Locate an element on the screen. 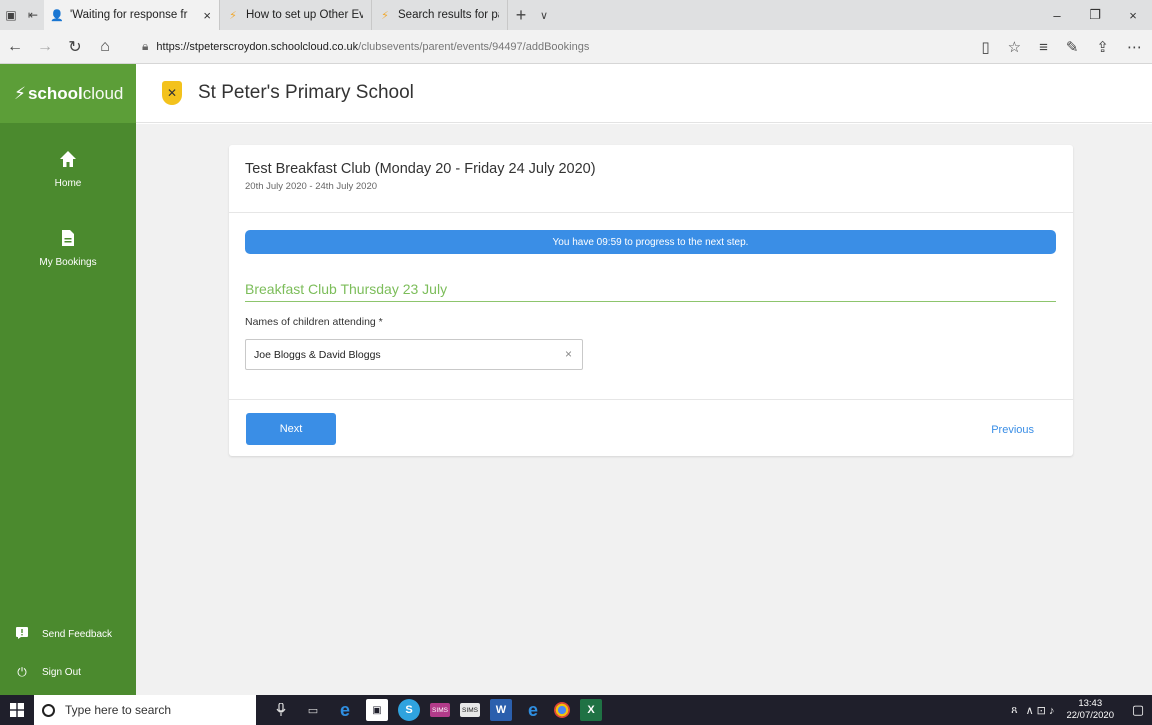 The image size is (1152, 725). schoolcloud-logo: ⚡ school cloud is located at coordinates (68, 93).